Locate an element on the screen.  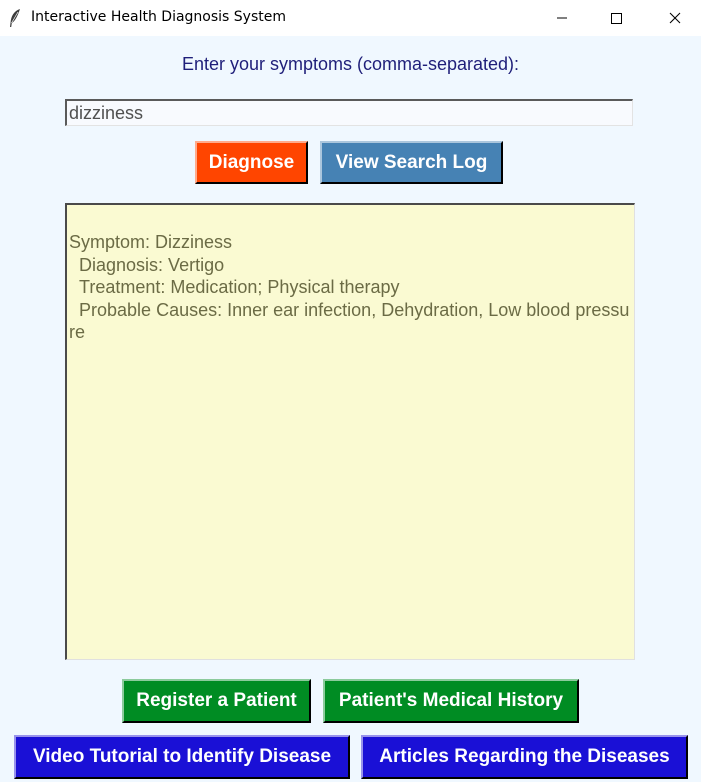
register-patient-button: Register a Patient is located at coordinates (216, 701).